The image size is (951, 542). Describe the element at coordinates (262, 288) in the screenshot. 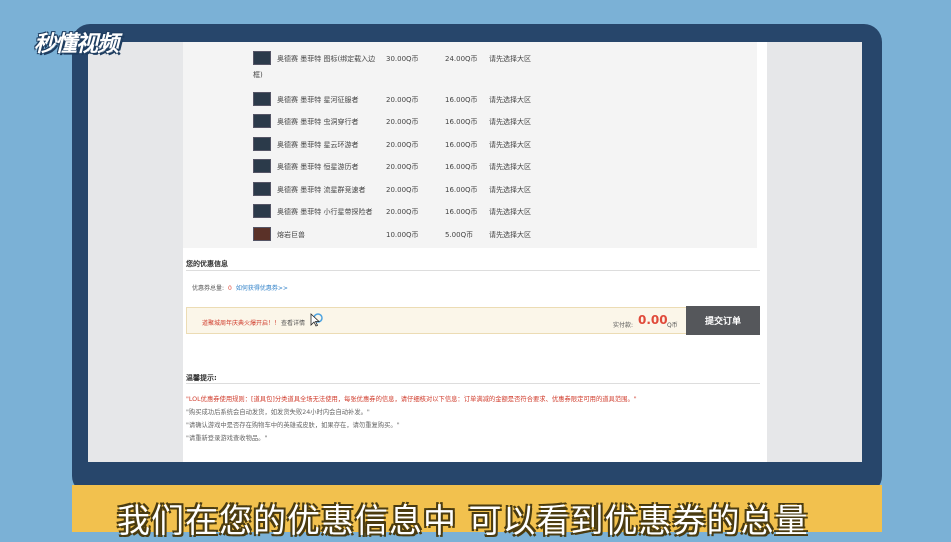

I see `coupon-help-link: 如何获得优惠券>>` at that location.